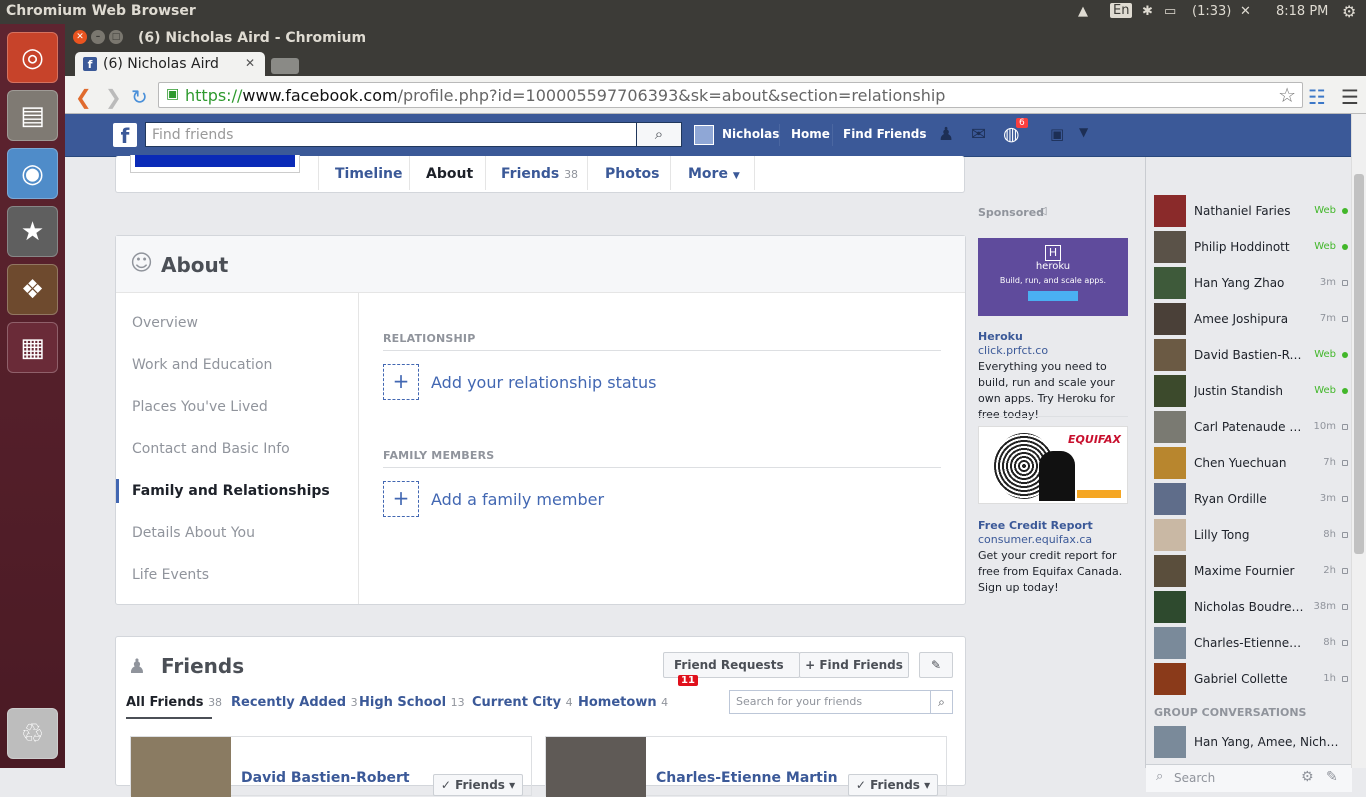  What do you see at coordinates (1251, 607) in the screenshot?
I see `chat-contact-row: Nicholas Boudreau 38m` at bounding box center [1251, 607].